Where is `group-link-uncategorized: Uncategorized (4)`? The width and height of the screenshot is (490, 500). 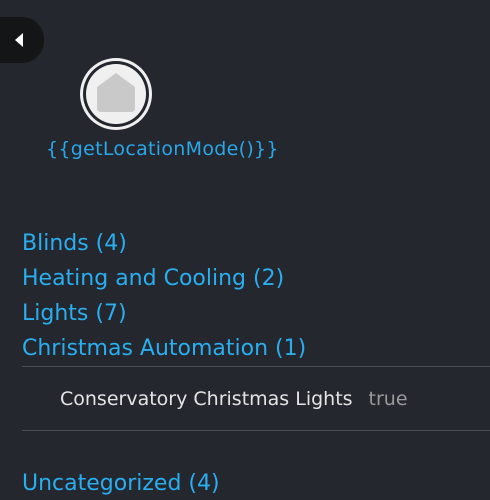 group-link-uncategorized: Uncategorized (4) is located at coordinates (121, 484).